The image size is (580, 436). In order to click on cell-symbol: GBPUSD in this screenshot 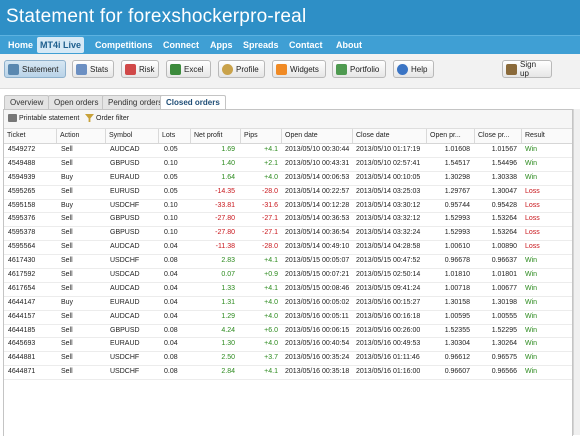, I will do `click(125, 330)`.